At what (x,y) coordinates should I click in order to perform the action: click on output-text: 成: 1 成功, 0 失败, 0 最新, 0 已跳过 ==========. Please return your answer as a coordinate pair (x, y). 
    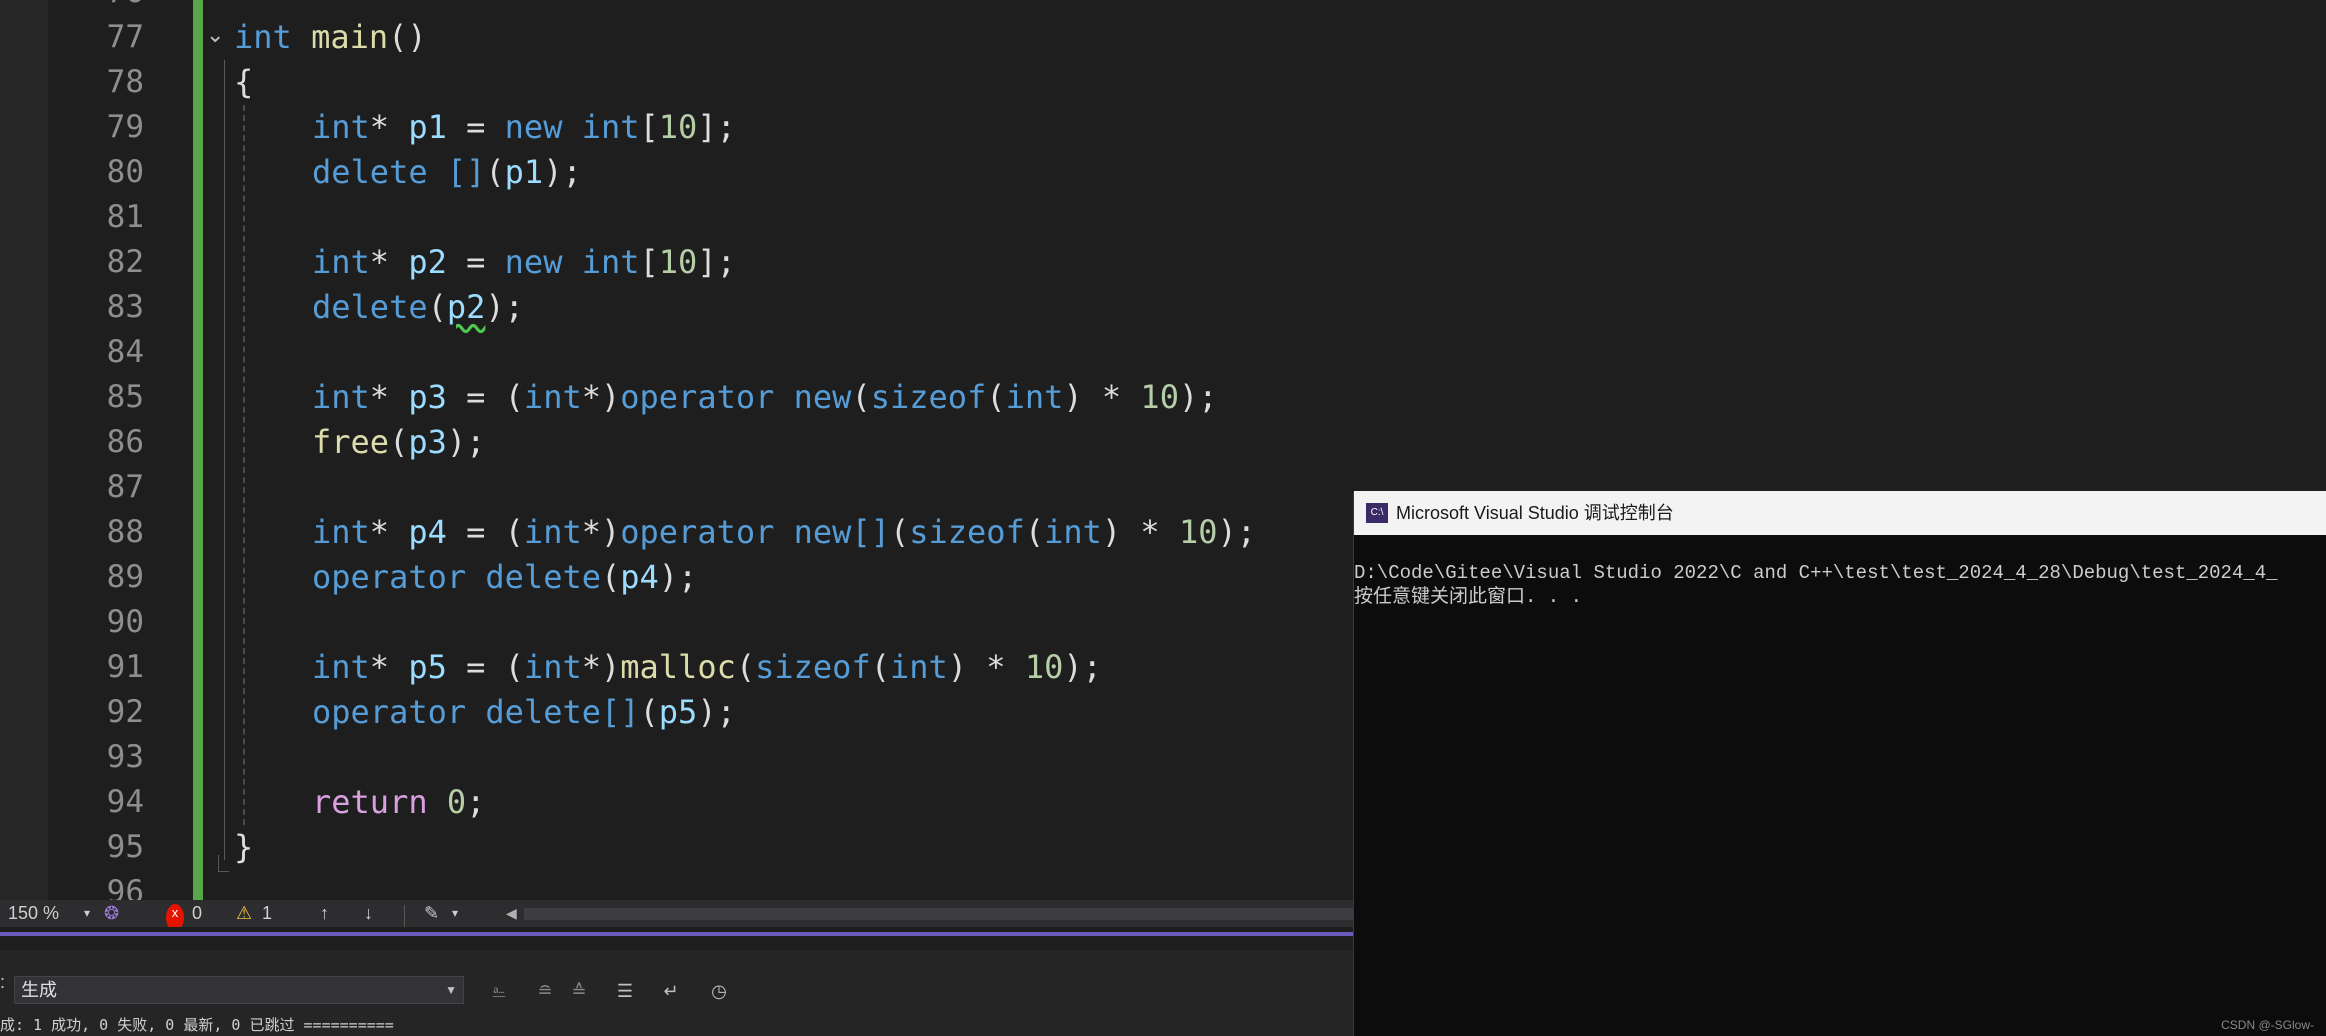
    Looking at the image, I should click on (197, 1025).